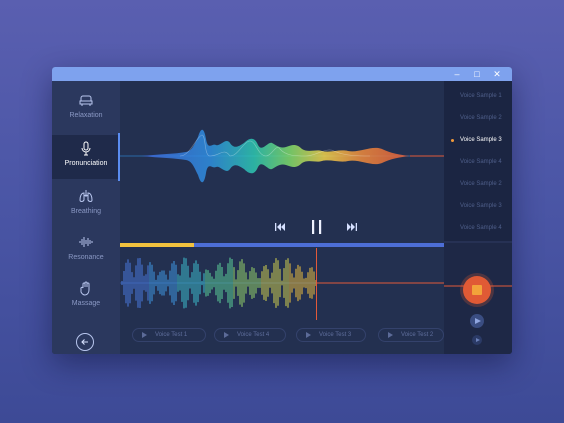 The height and width of the screenshot is (423, 564). I want to click on sidebar-item-label: Massage, so click(86, 303).